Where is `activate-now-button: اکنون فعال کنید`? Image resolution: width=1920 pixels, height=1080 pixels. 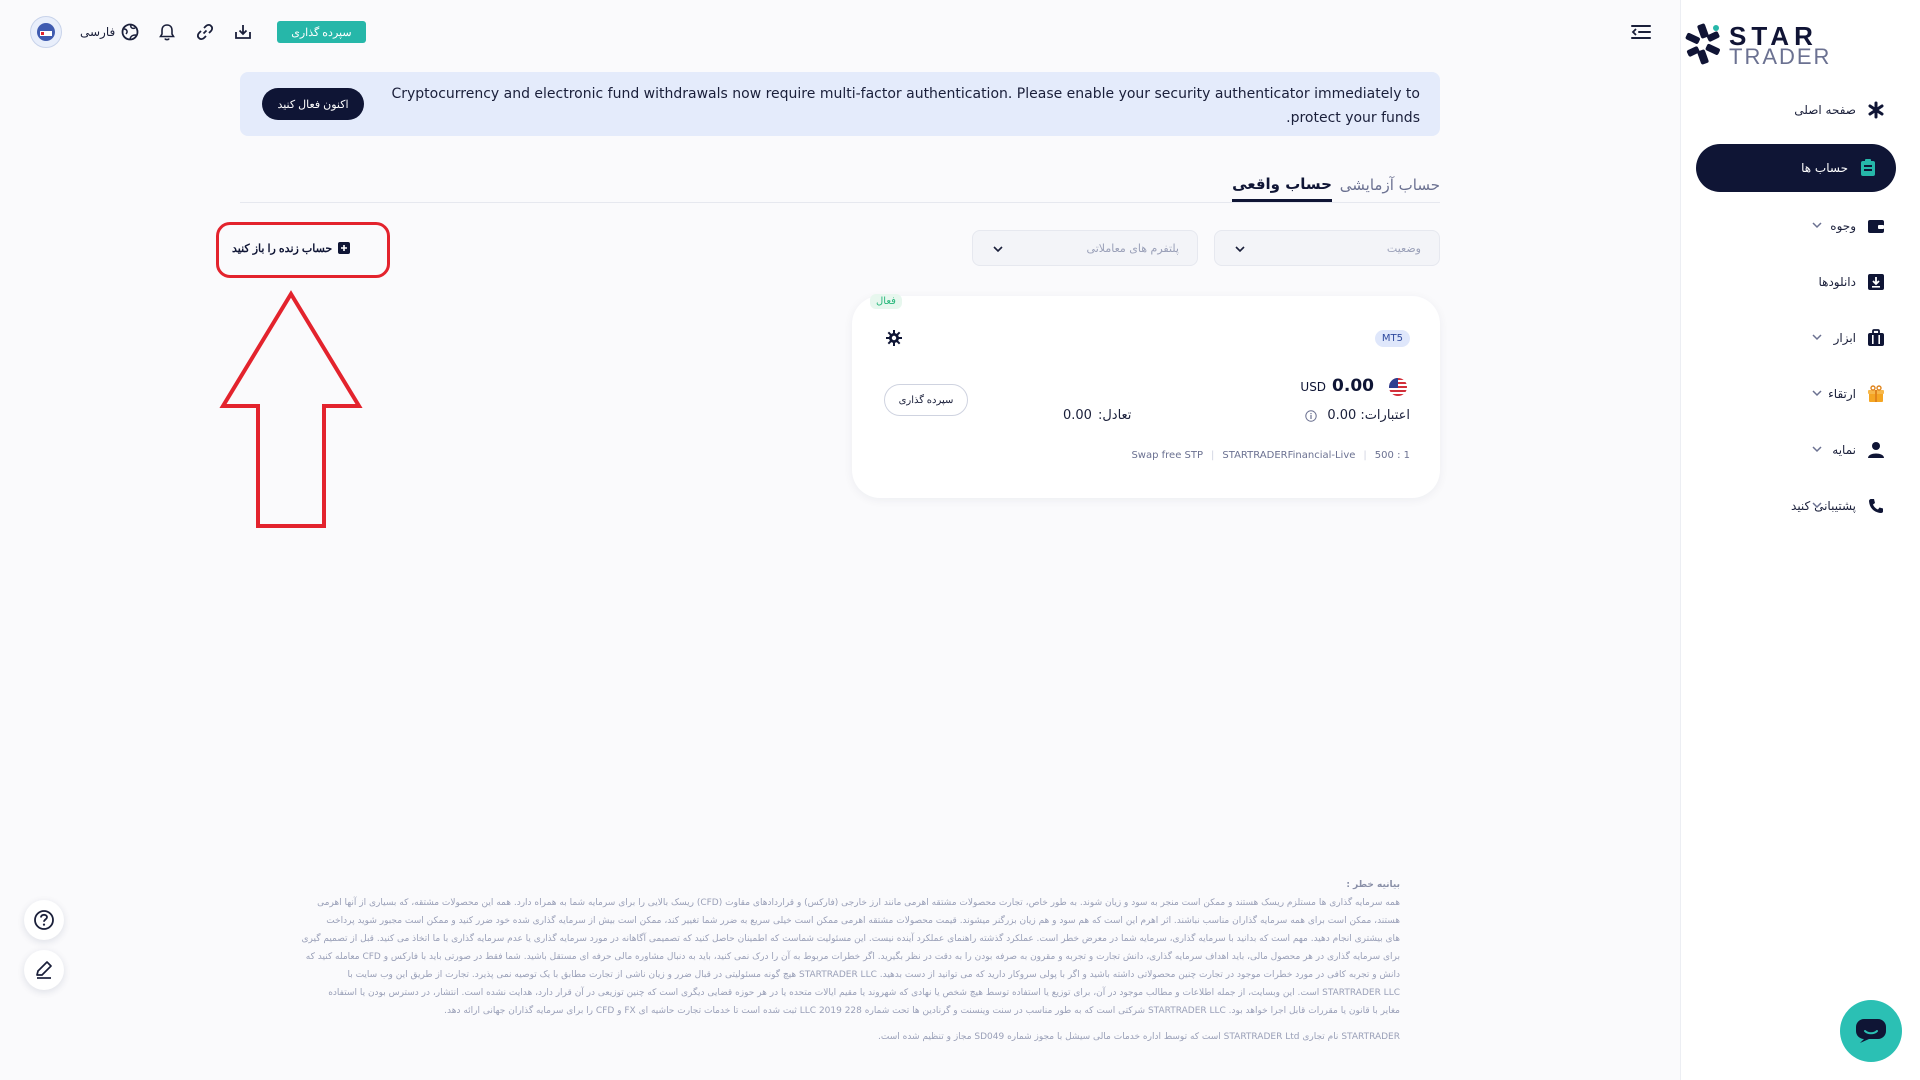 activate-now-button: اکنون فعال کنید is located at coordinates (313, 104).